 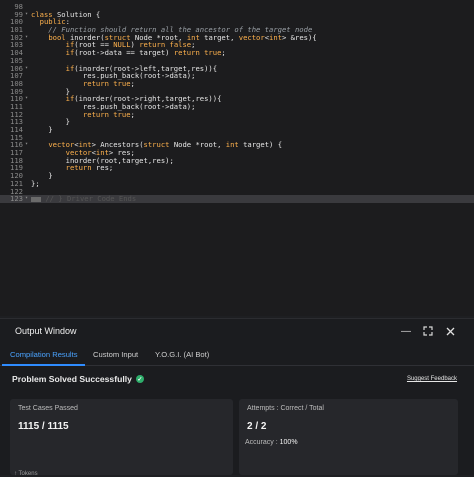 I want to click on code-line: 120 }, so click(x=237, y=176).